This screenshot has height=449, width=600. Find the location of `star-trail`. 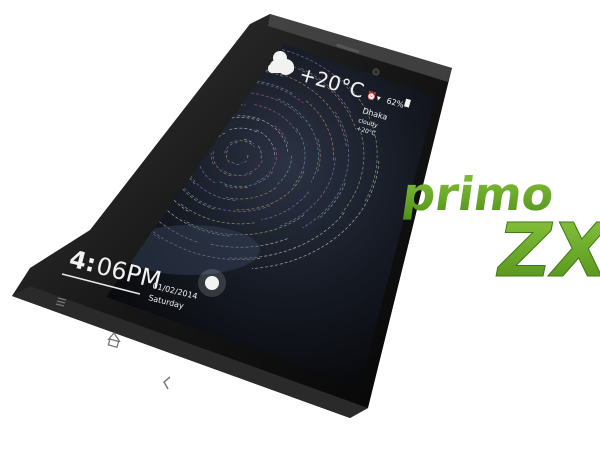

star-trail is located at coordinates (115, 137).